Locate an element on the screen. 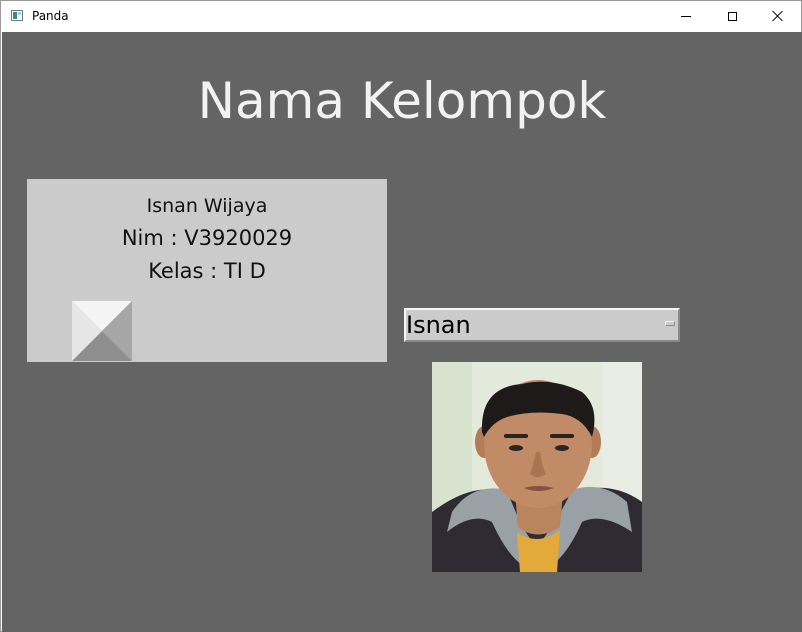  minimize-button is located at coordinates (686, 16).